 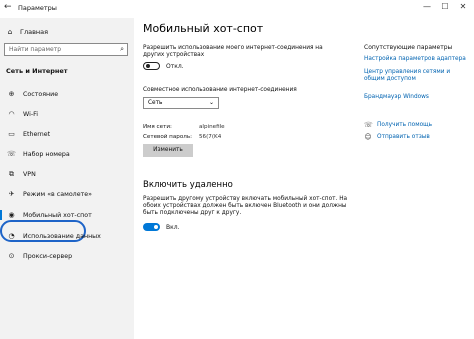 I want to click on share-from-select: Сеть ⌄, so click(x=181, y=103).